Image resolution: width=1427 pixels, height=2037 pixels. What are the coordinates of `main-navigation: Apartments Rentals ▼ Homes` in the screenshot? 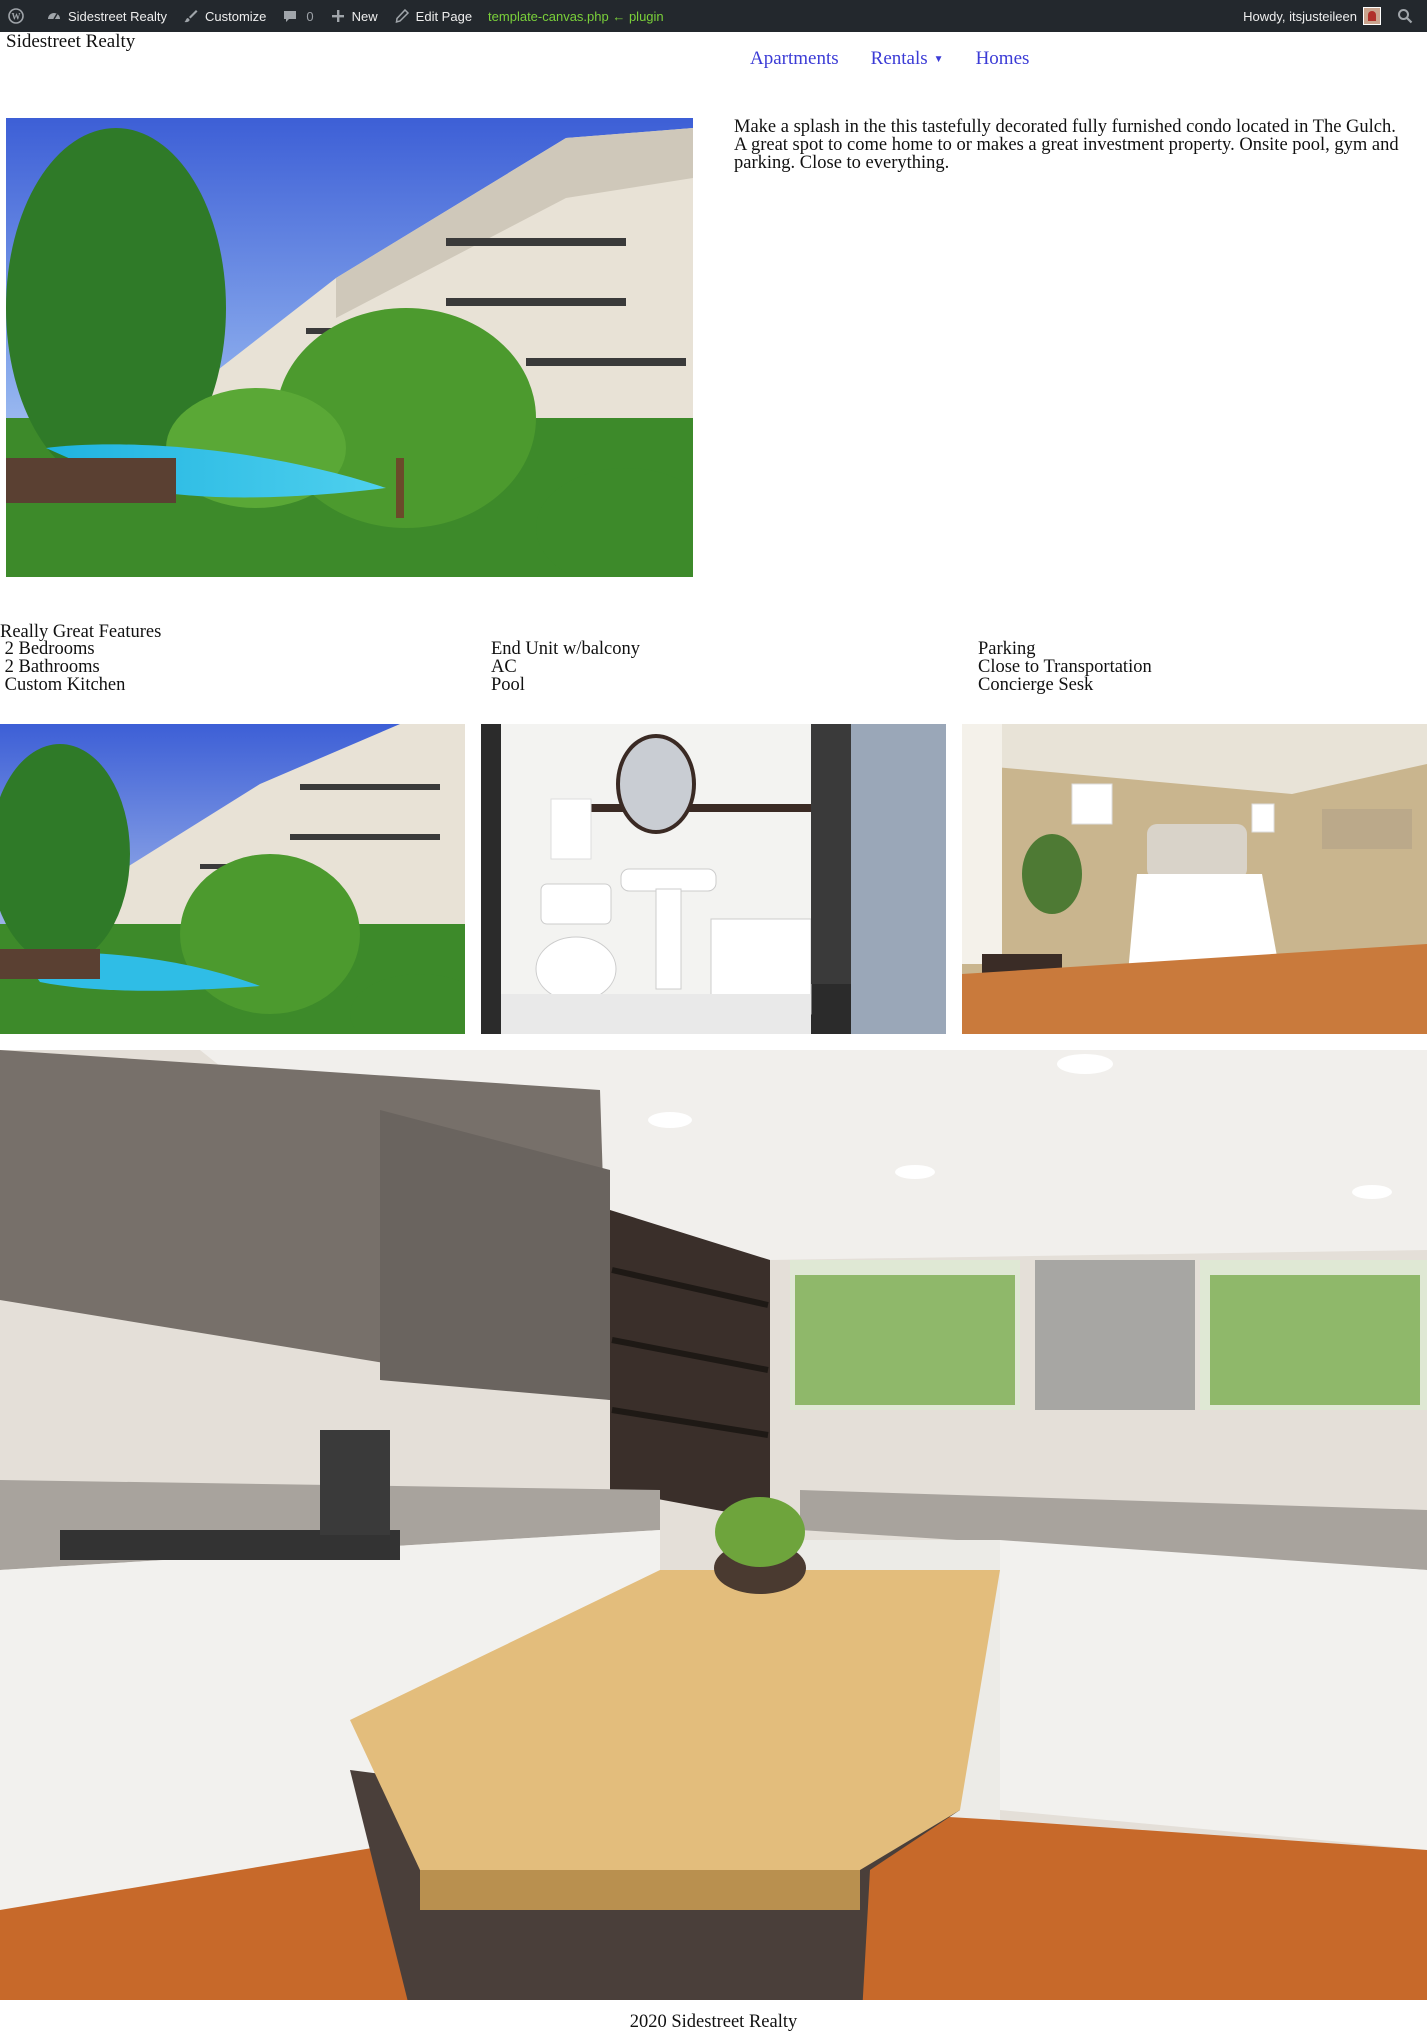 It's located at (905, 59).